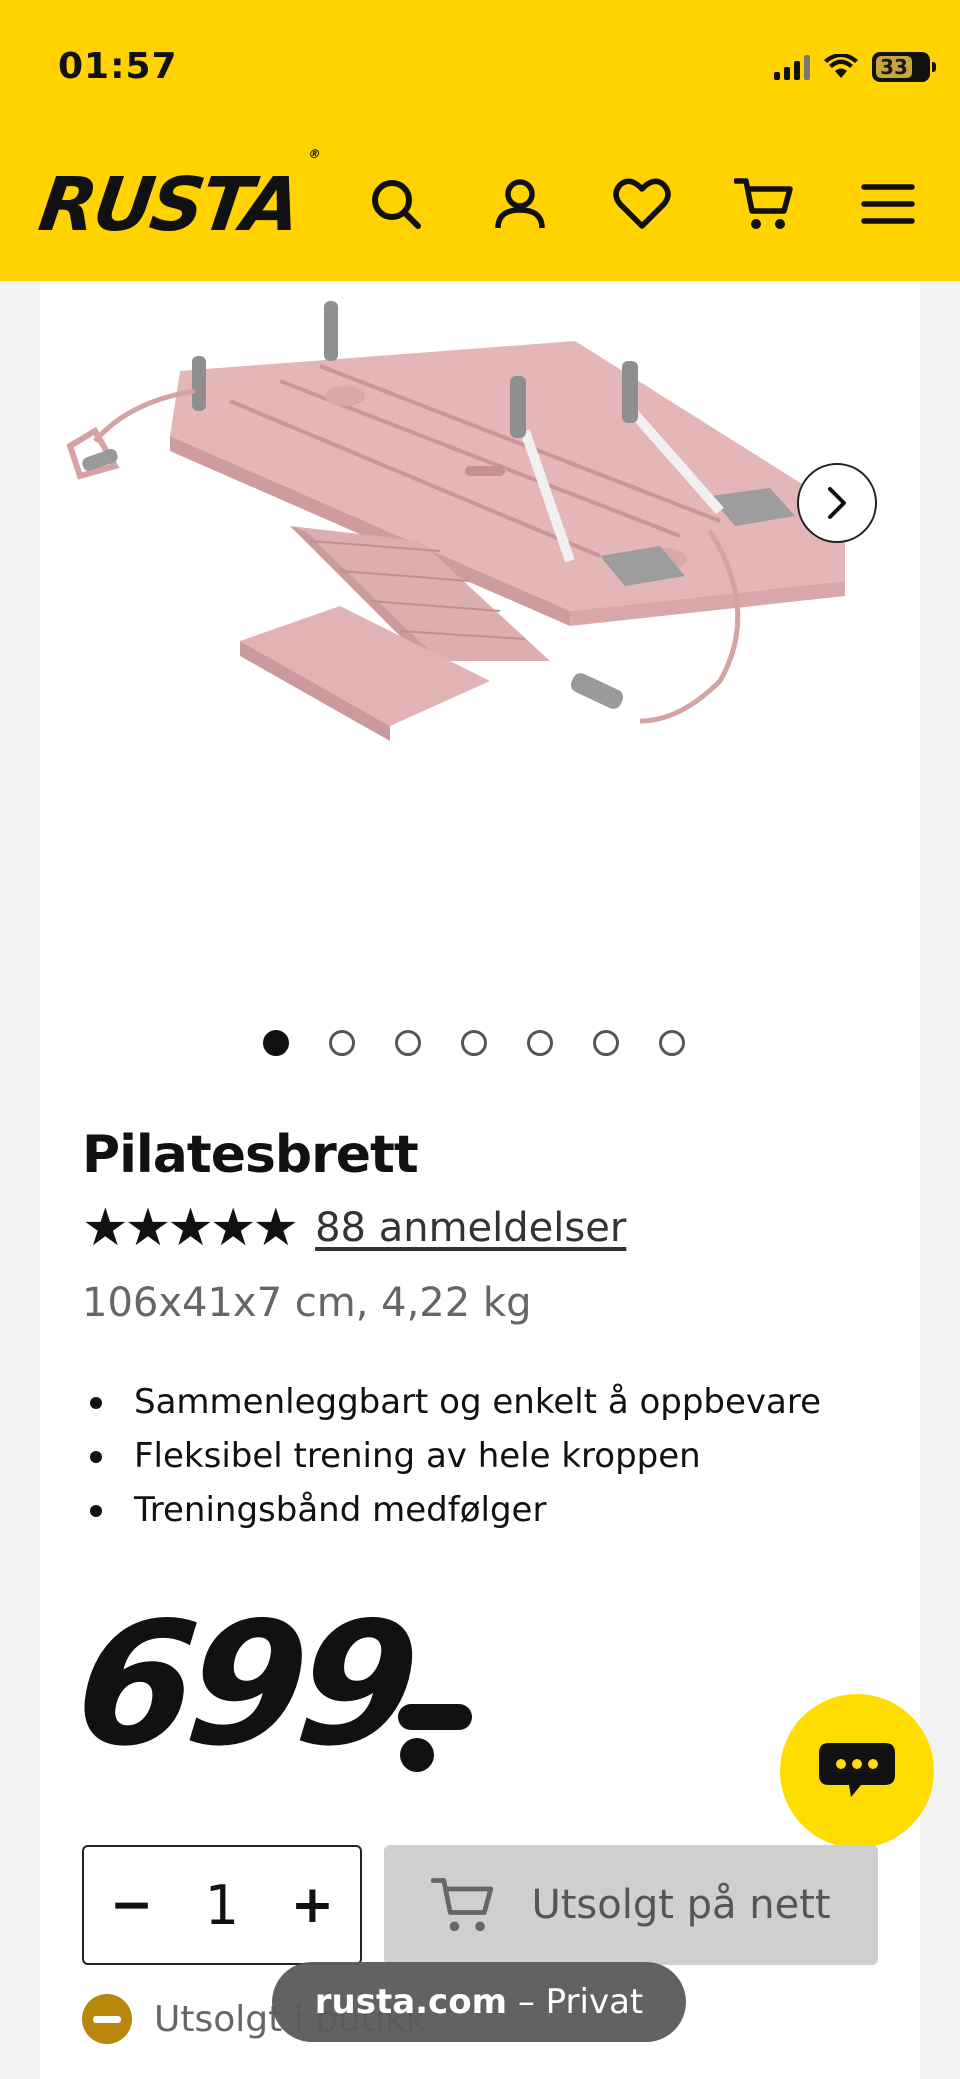  What do you see at coordinates (107, 2019) in the screenshot?
I see `unavailable-icon` at bounding box center [107, 2019].